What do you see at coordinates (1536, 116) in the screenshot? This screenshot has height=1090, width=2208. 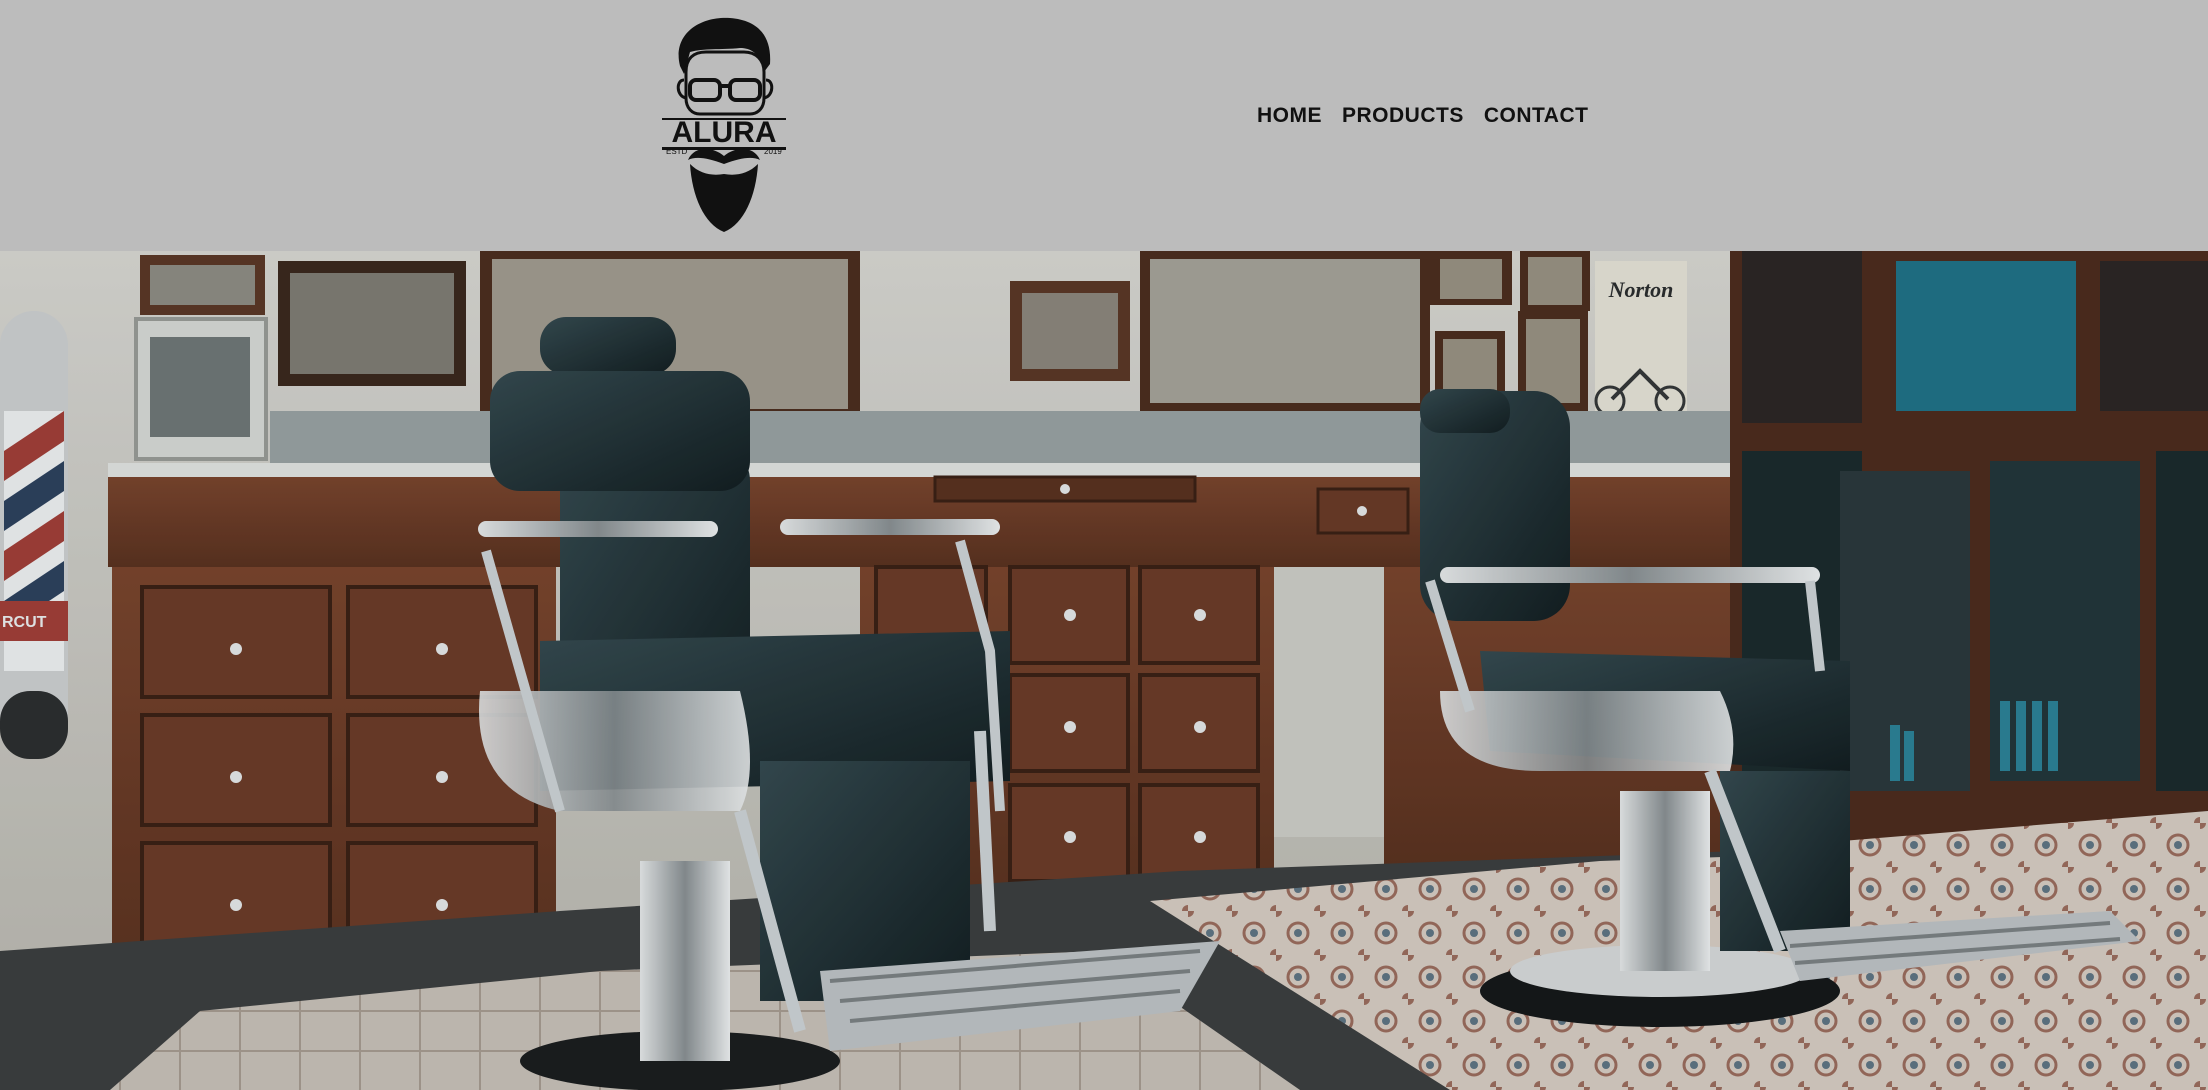 I see `nav-contact: CONTACT` at bounding box center [1536, 116].